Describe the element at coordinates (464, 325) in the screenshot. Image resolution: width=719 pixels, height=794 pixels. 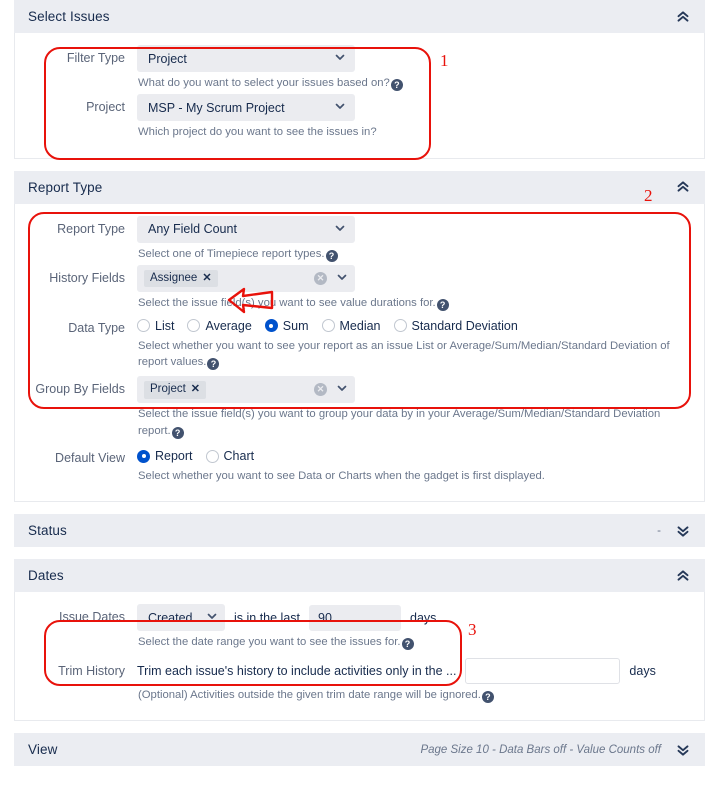
I see `radio-label: Standard Deviation` at that location.